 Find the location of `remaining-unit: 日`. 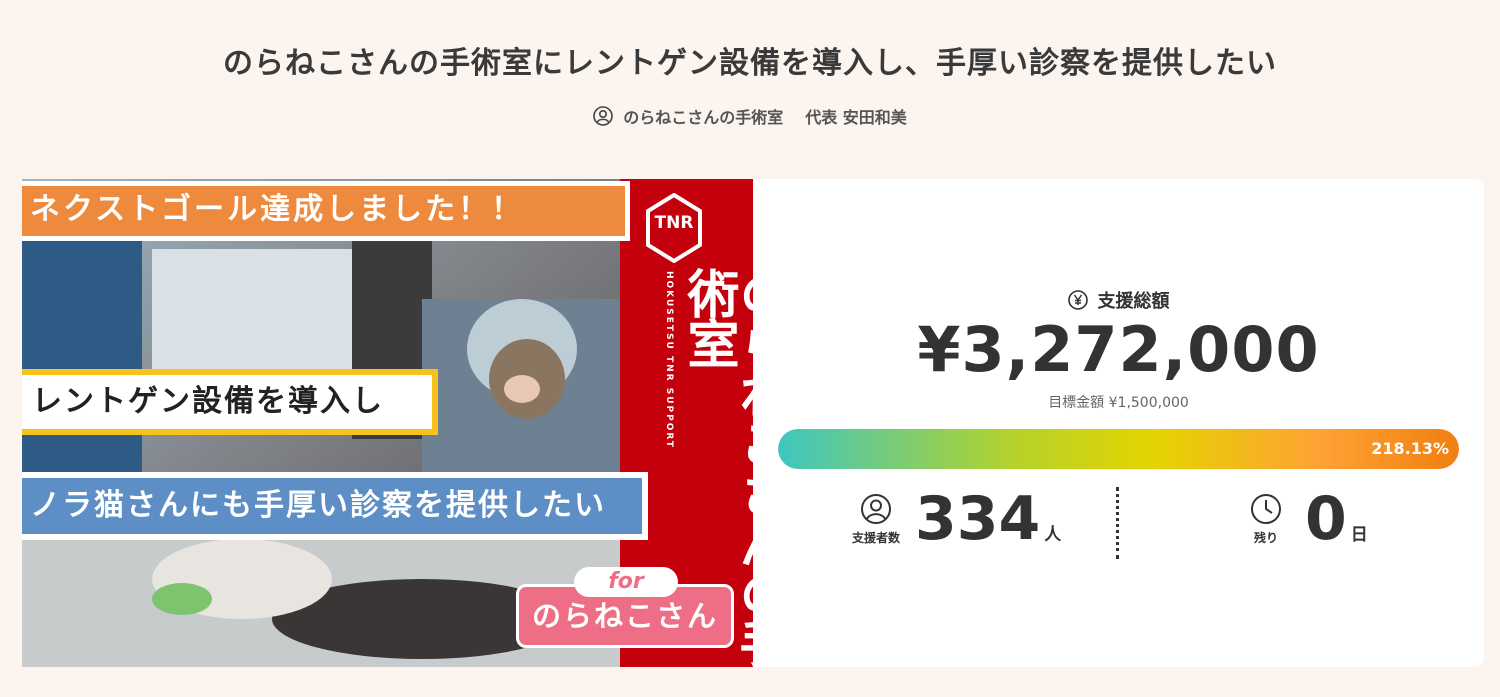

remaining-unit: 日 is located at coordinates (1359, 535).